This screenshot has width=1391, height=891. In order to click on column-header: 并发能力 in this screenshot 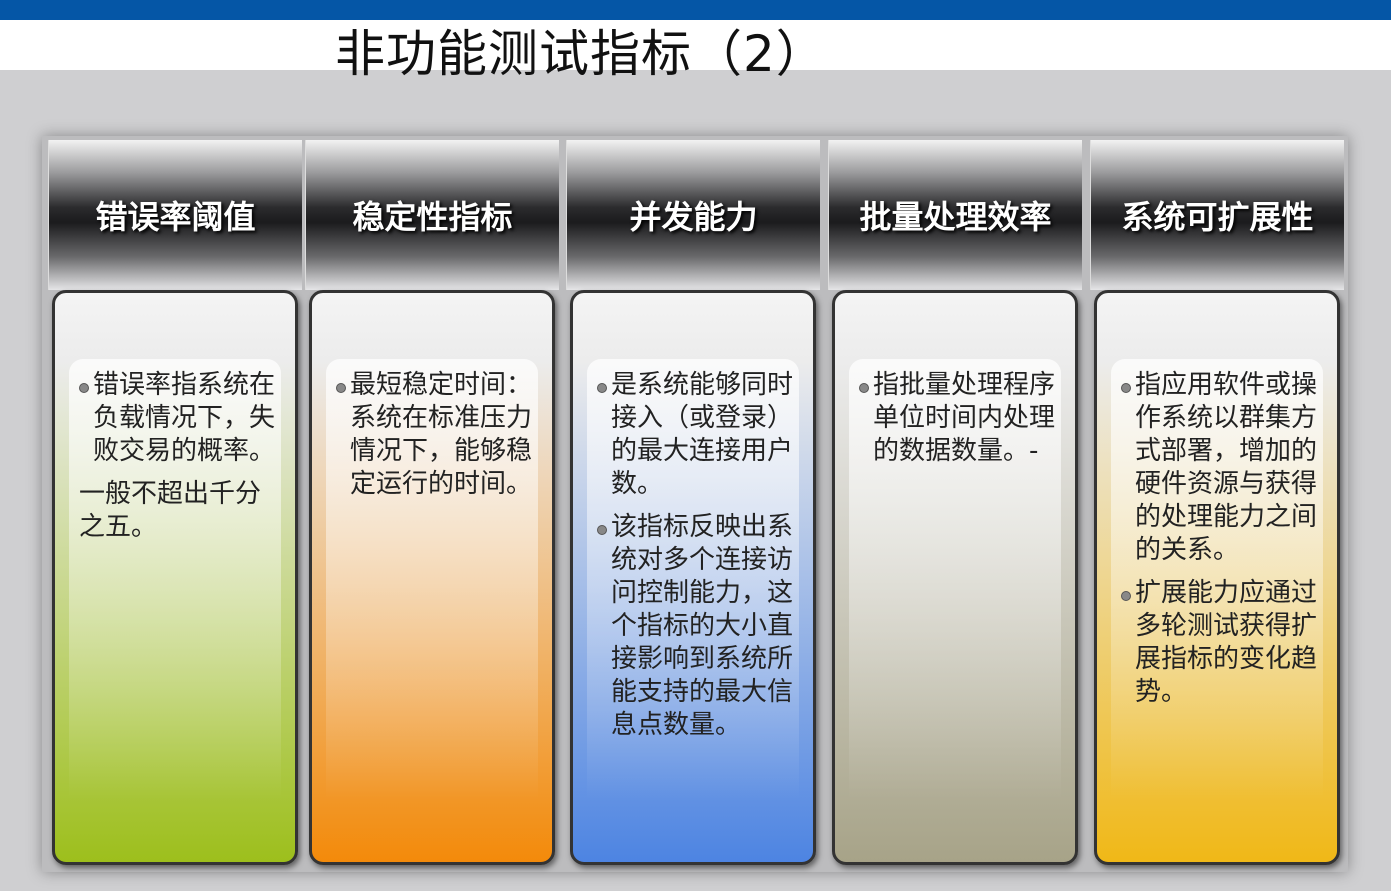, I will do `click(693, 215)`.